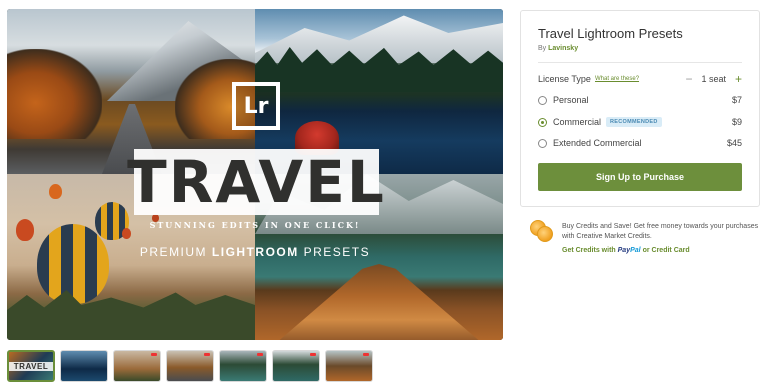  I want to click on hero-headline: TRAVEL, so click(256, 182).